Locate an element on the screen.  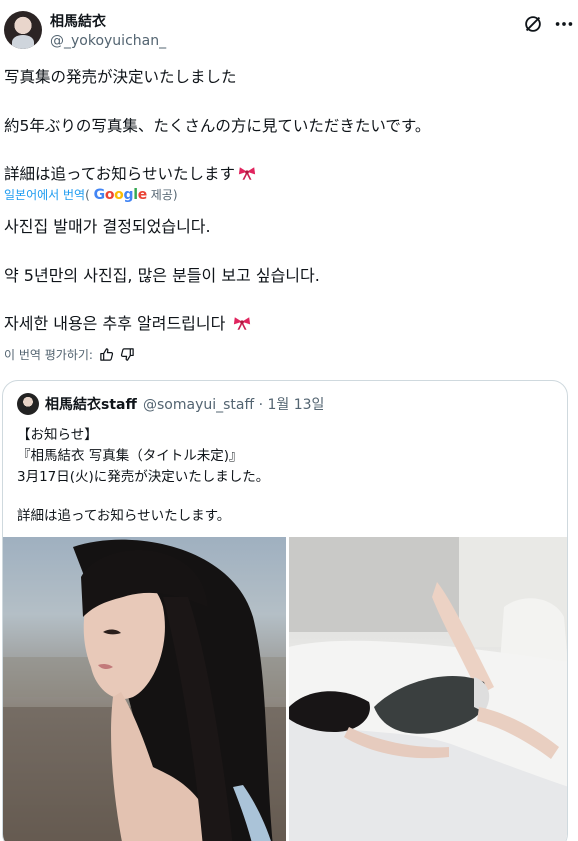
quoted-line-3: 3月17日(火)に発売が決定いたしました。 is located at coordinates (143, 477).